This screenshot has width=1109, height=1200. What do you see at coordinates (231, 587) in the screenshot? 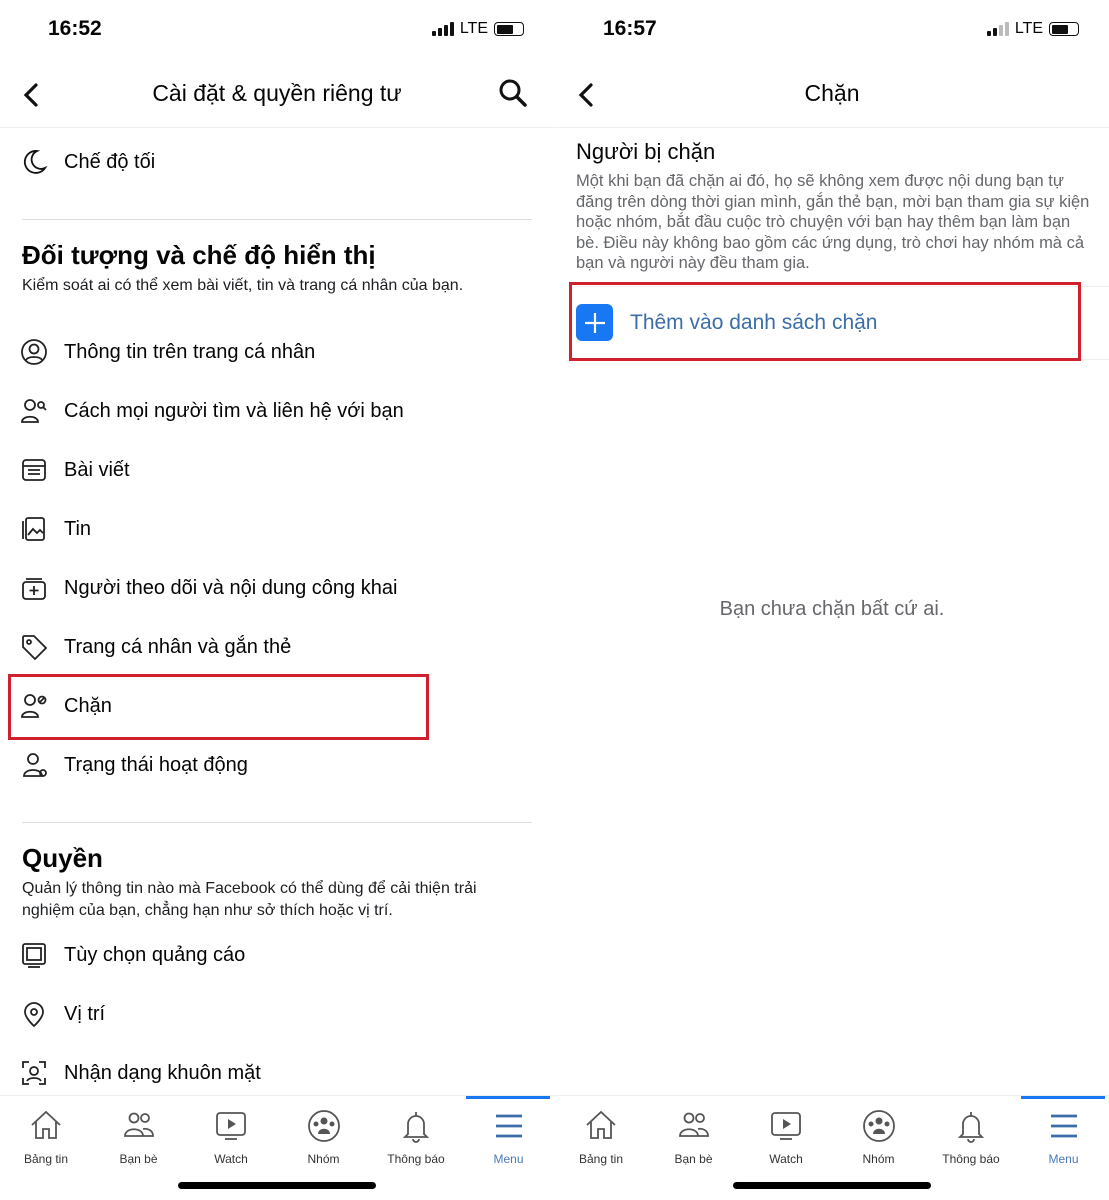
I see `item-label: Người theo dõi và nội dung công khai` at bounding box center [231, 587].